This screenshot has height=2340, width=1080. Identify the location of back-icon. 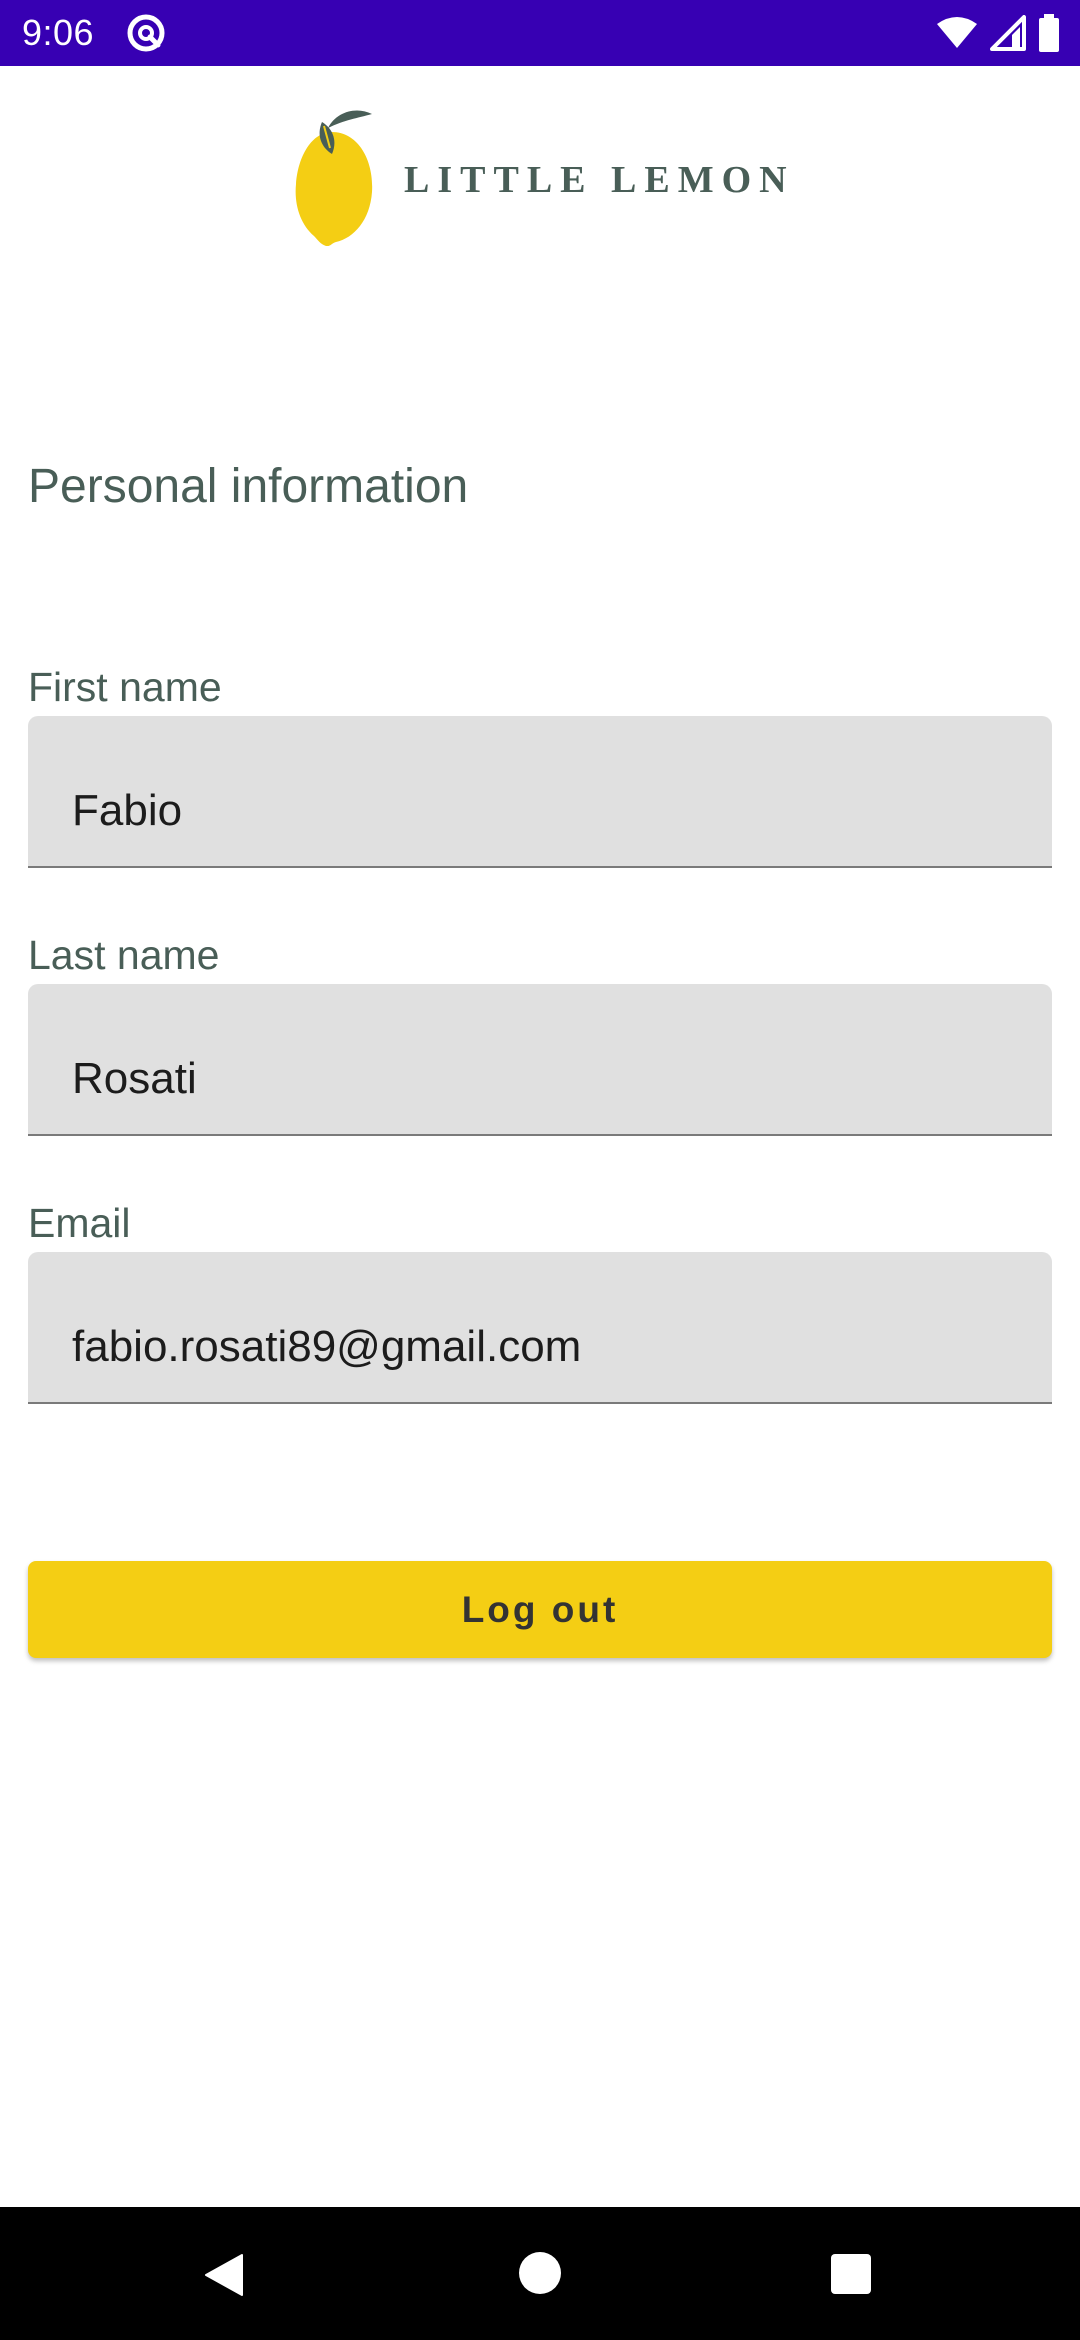
(224, 2275).